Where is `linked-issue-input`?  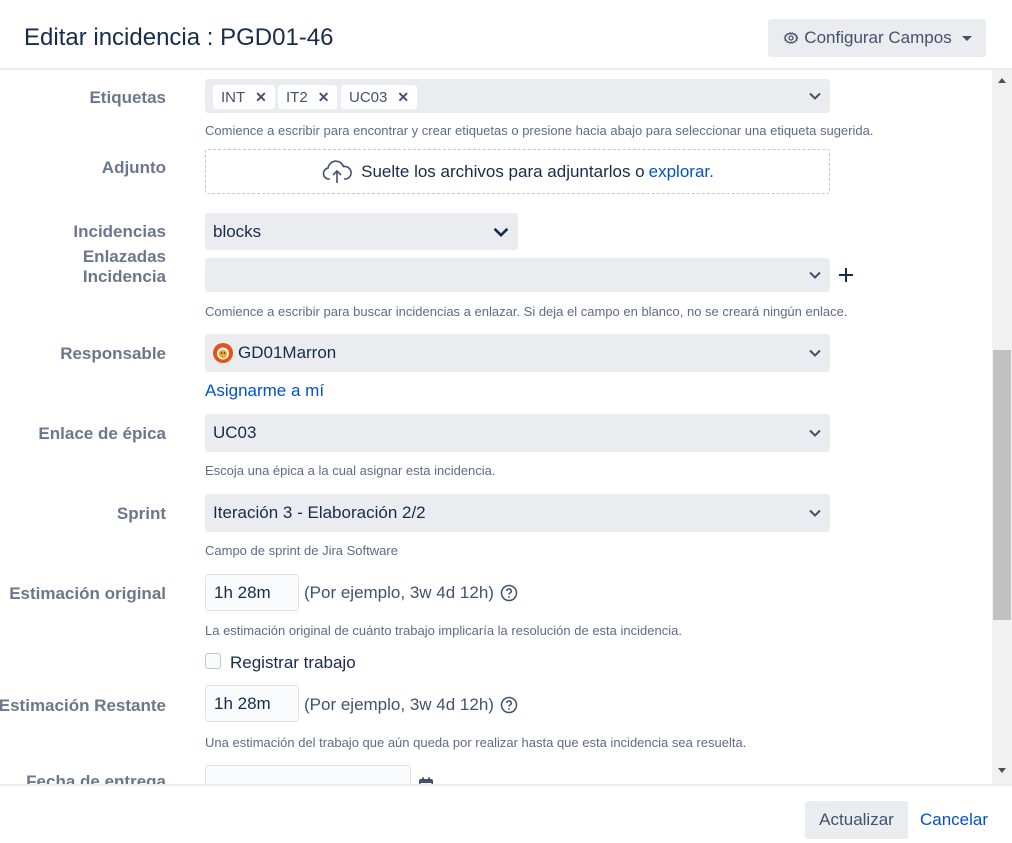
linked-issue-input is located at coordinates (517, 275).